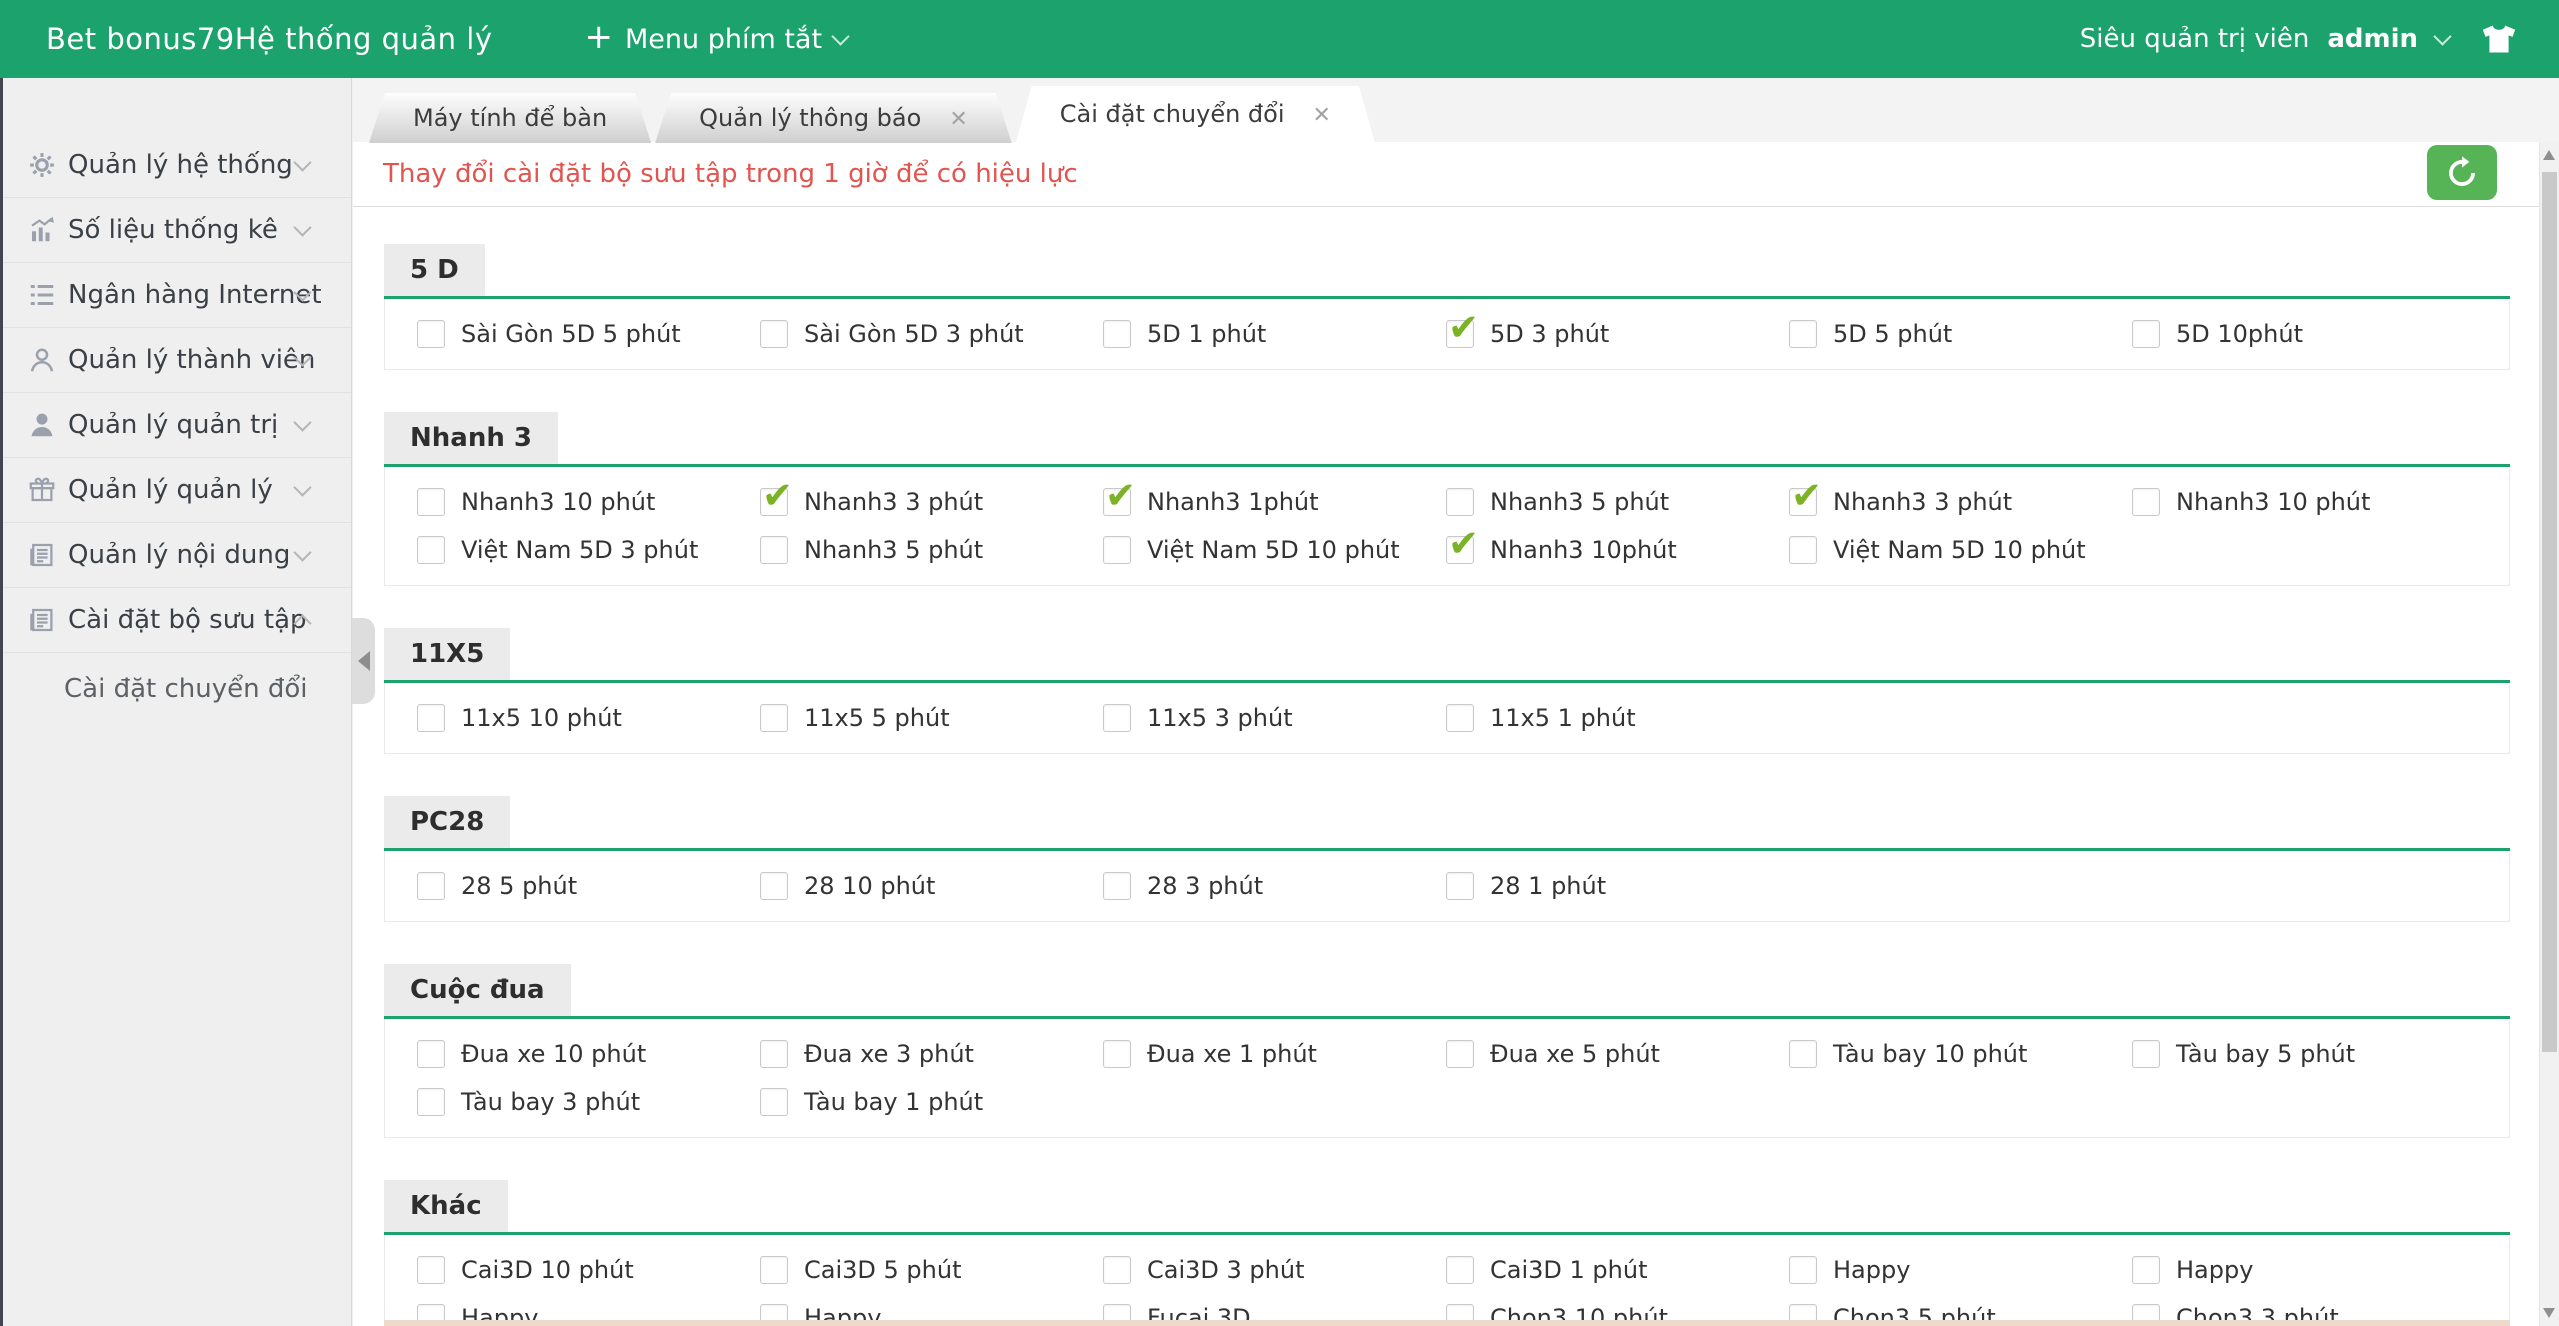 This screenshot has height=1326, width=2559. What do you see at coordinates (1928, 334) in the screenshot?
I see `game-option: 5D 5 phút` at bounding box center [1928, 334].